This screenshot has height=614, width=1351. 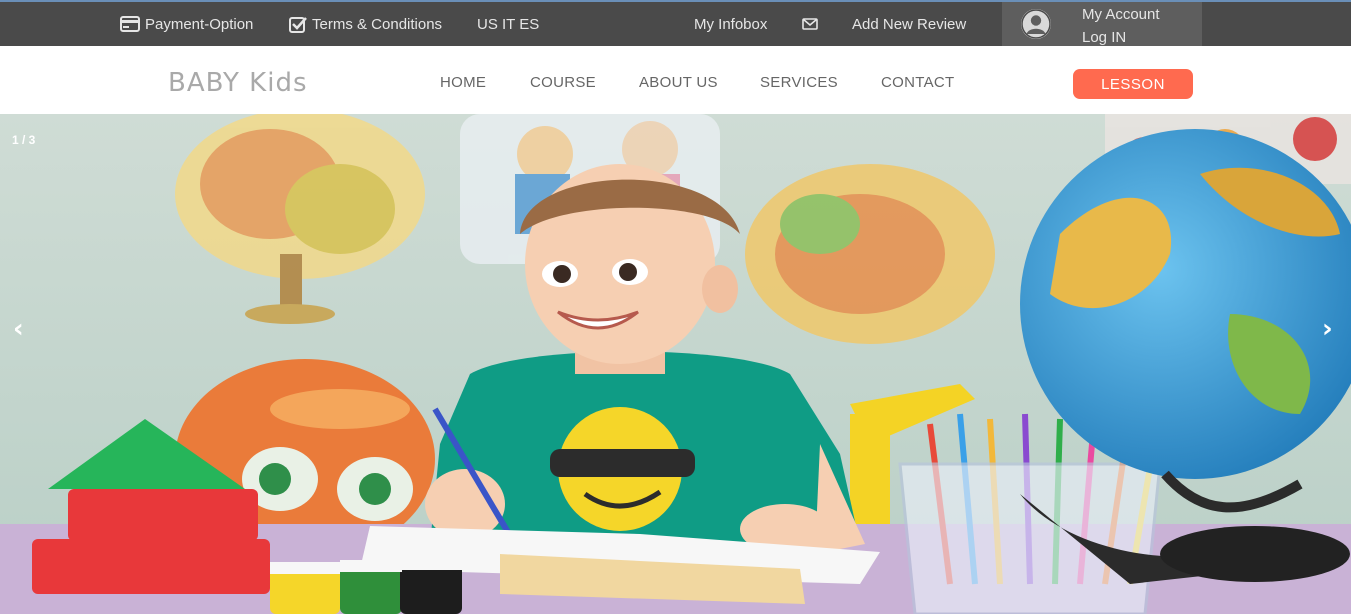 I want to click on nav-home: HOME, so click(x=463, y=82).